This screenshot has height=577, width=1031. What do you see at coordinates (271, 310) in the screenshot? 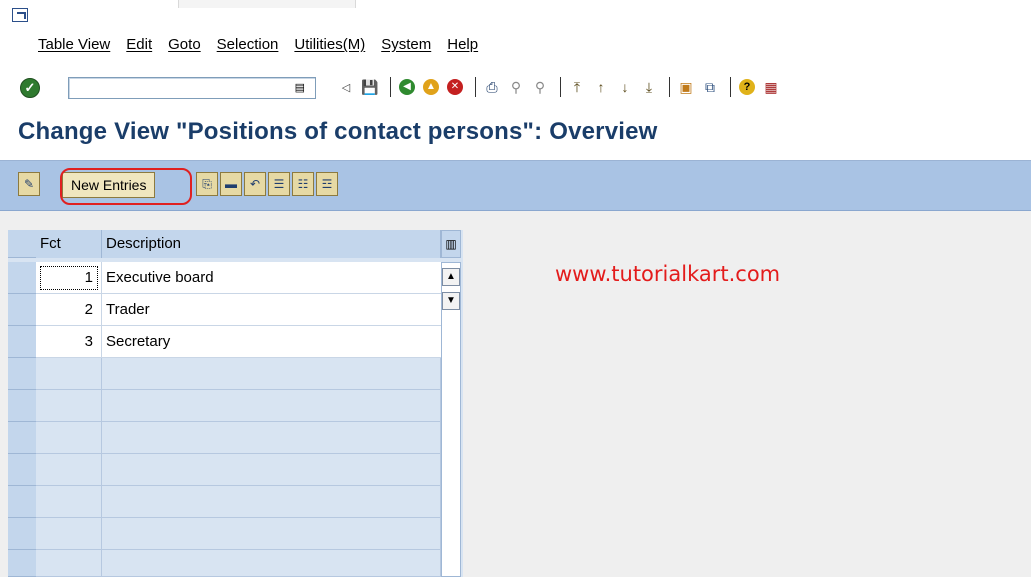
I see `table-cell-description: Trader` at bounding box center [271, 310].